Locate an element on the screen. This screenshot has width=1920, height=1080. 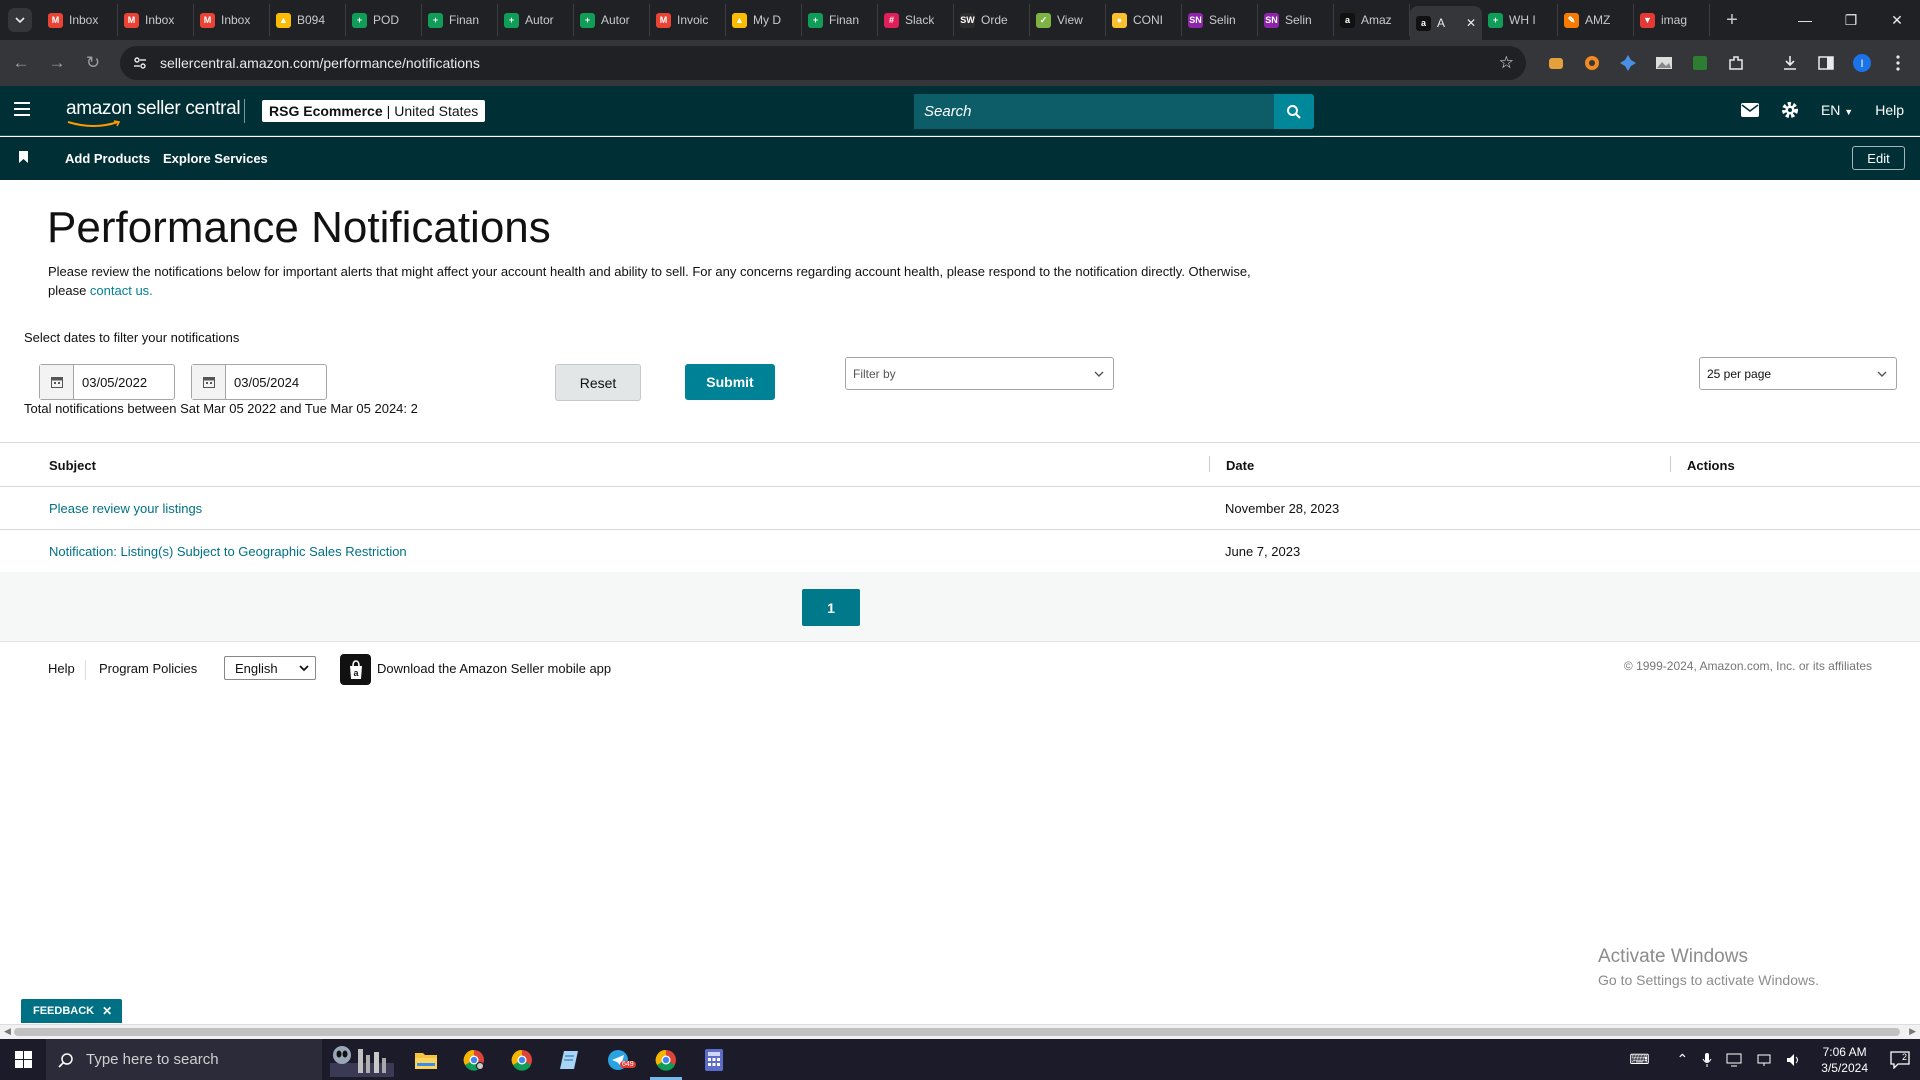
browser-tab: ✓ View is located at coordinates (1068, 20).